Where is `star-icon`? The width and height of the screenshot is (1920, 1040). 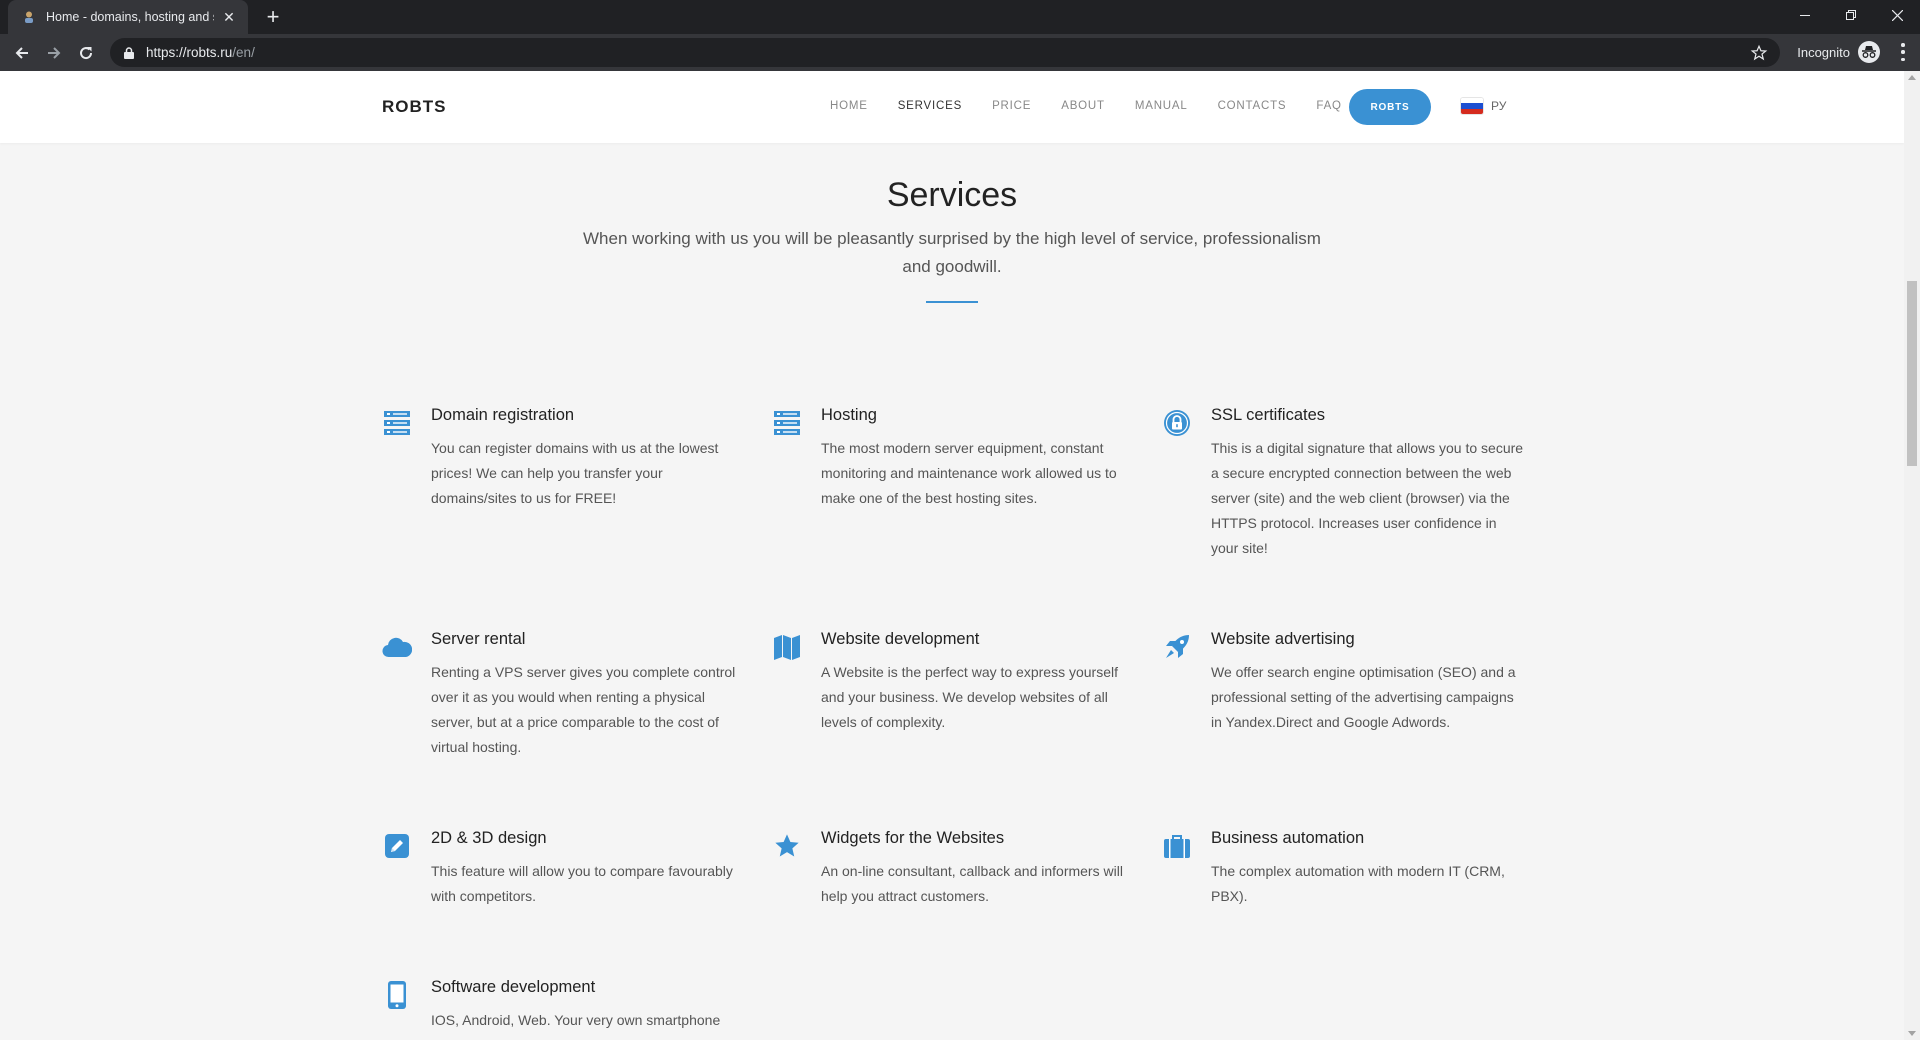 star-icon is located at coordinates (787, 846).